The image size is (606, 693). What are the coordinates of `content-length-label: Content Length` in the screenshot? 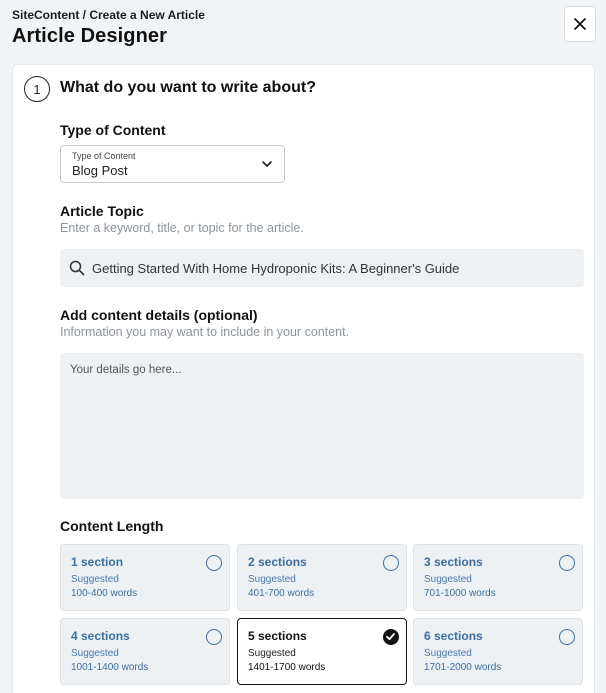 It's located at (112, 526).